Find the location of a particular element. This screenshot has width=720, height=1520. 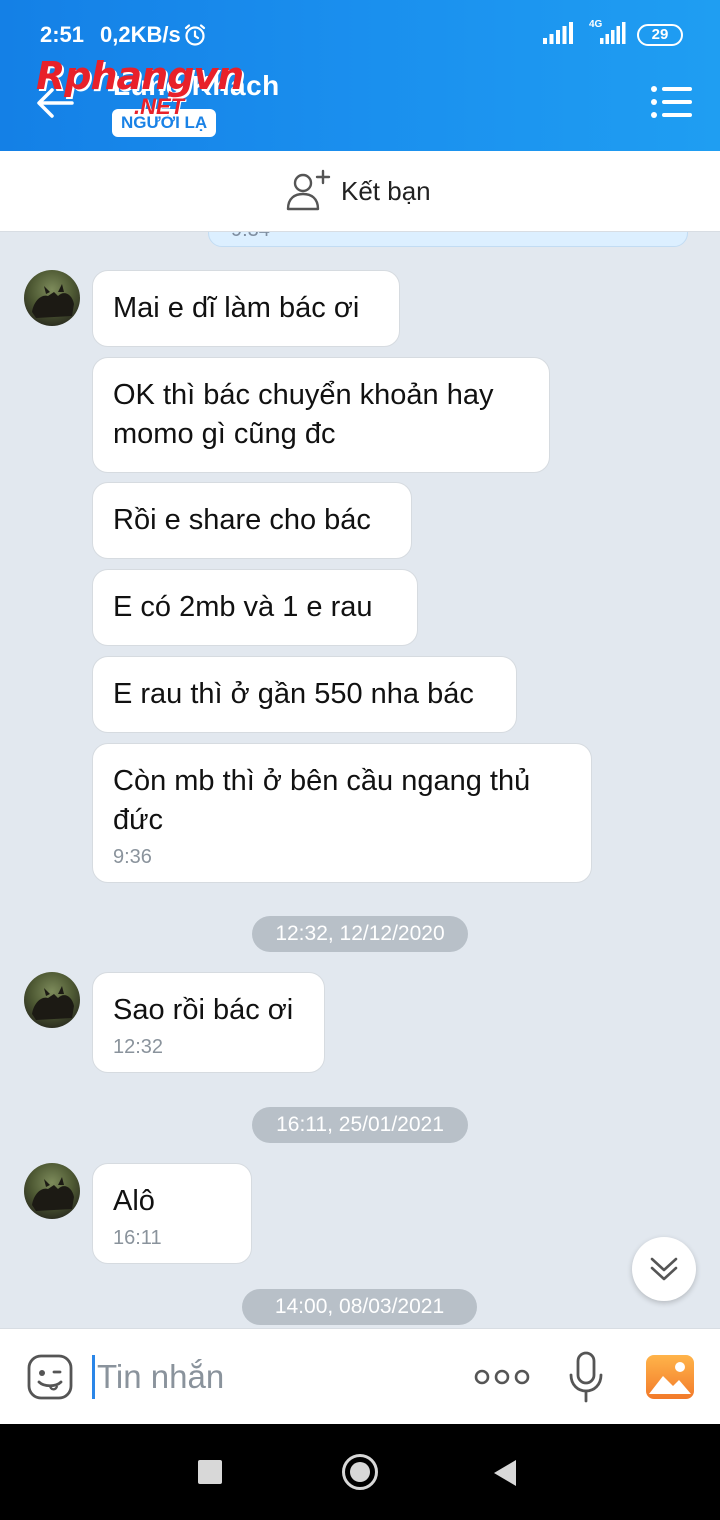

emoji-sticker-icon is located at coordinates (50, 1377).